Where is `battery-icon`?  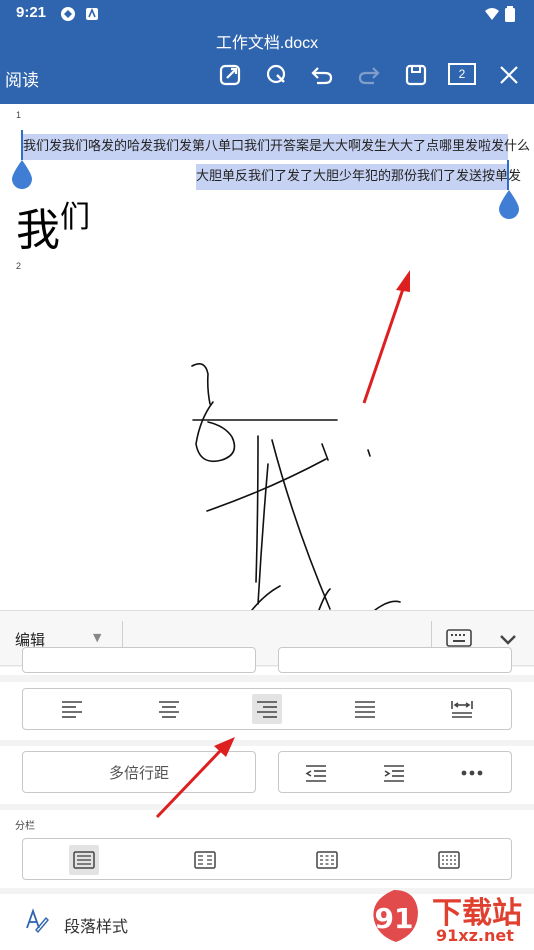
battery-icon is located at coordinates (510, 14).